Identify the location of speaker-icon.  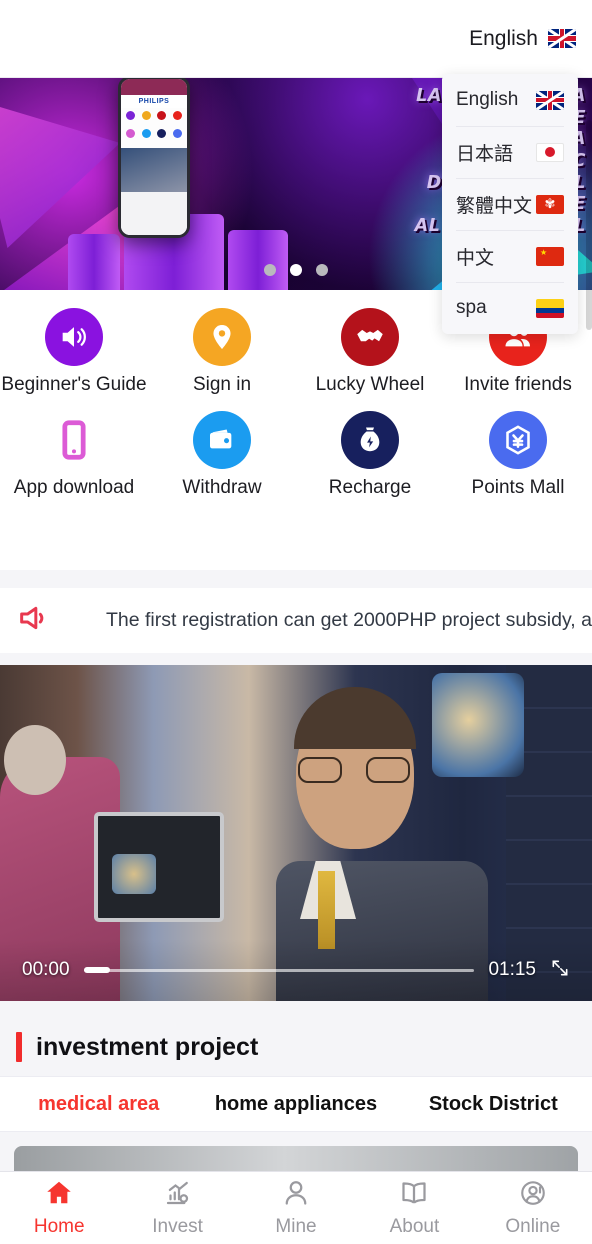
(74, 337).